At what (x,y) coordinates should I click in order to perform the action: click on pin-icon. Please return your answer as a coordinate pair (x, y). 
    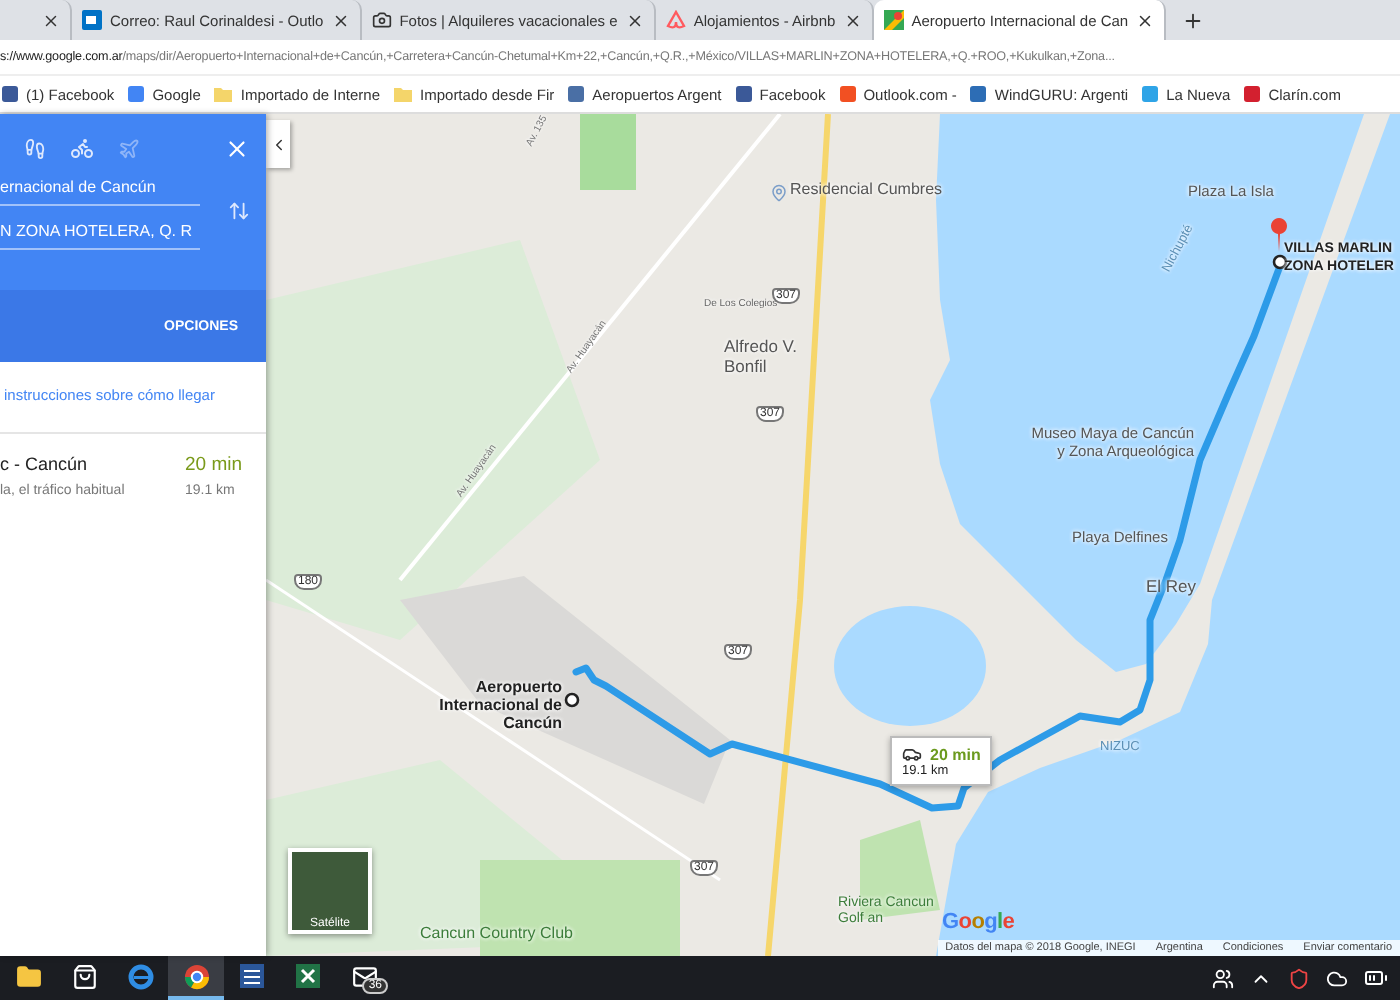
    Looking at the image, I should click on (779, 193).